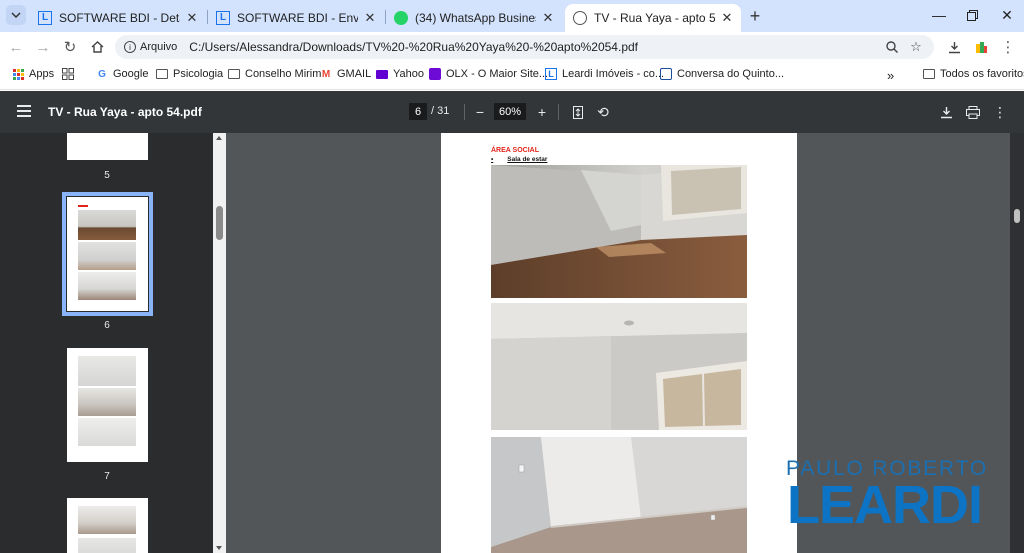 This screenshot has width=1024, height=553. What do you see at coordinates (440, 111) in the screenshot?
I see `page-total: / 31` at bounding box center [440, 111].